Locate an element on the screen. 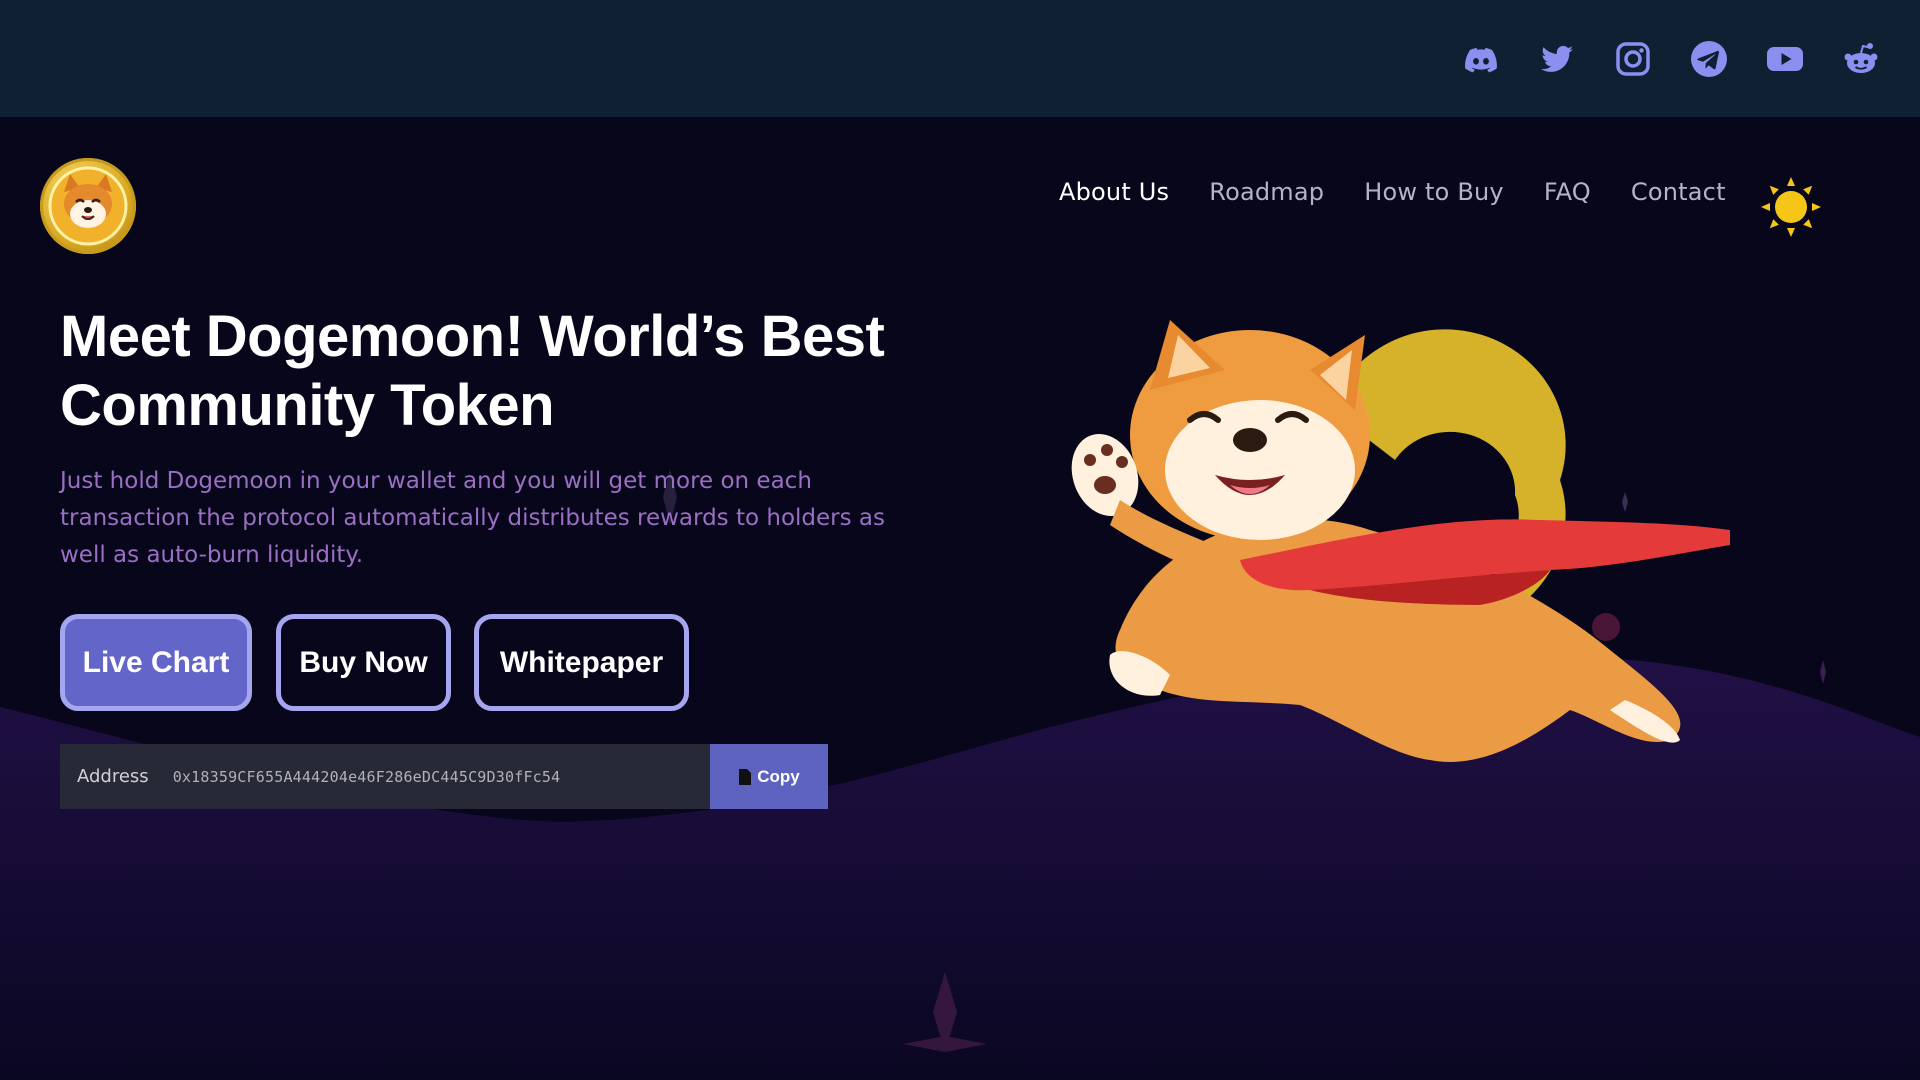 The image size is (1920, 1080). nav-how-to-buy: How to Buy is located at coordinates (1434, 192).